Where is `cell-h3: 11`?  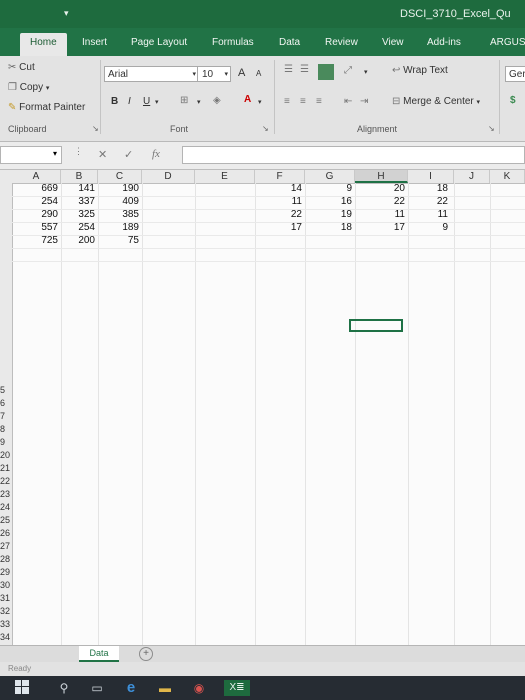
cell-h3: 11 is located at coordinates (380, 215).